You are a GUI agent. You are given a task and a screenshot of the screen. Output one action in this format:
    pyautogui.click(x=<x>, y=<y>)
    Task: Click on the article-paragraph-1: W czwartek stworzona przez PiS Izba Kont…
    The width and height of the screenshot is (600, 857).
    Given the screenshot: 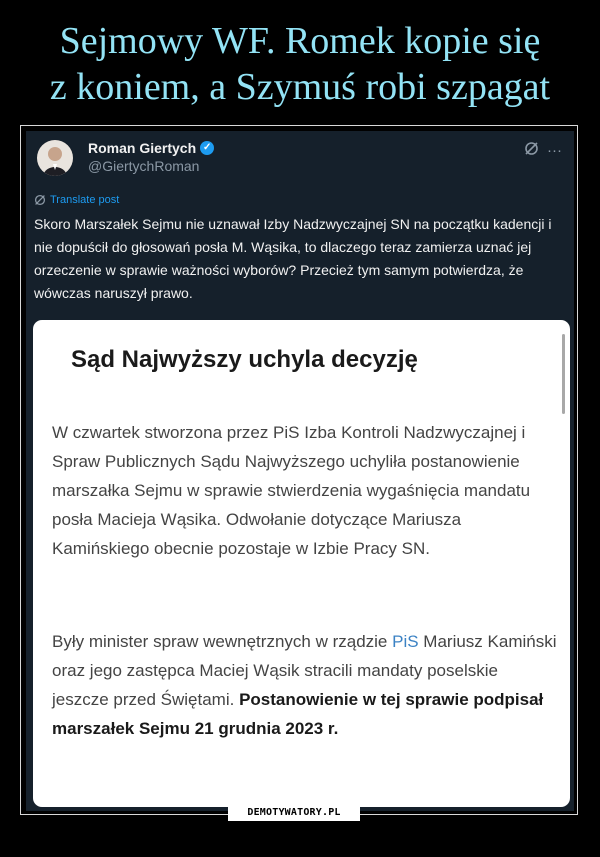 What is the action you would take?
    pyautogui.click(x=291, y=490)
    